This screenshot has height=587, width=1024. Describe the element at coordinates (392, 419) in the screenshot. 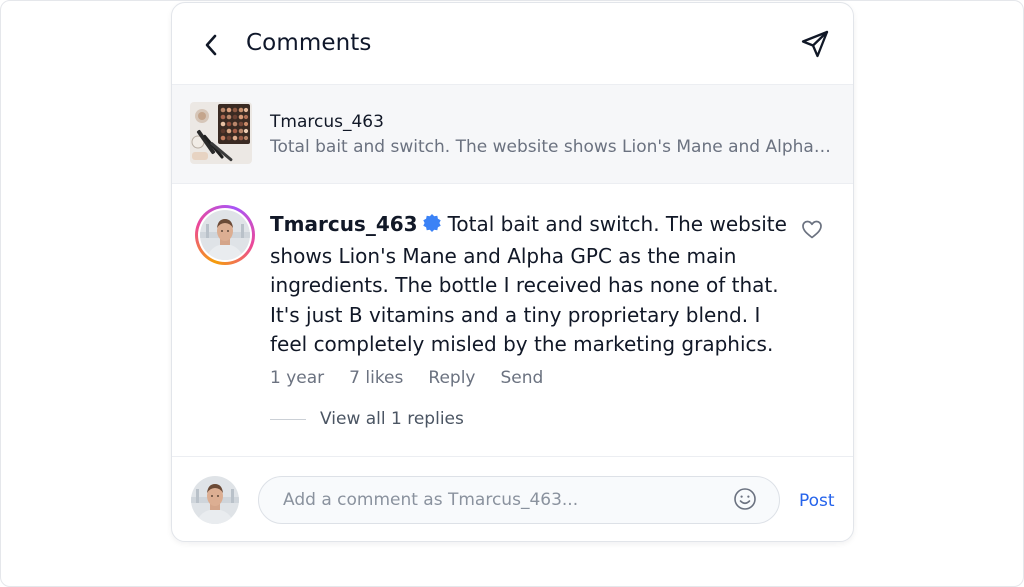

I see `view-replies-label: View all 1 replies` at that location.